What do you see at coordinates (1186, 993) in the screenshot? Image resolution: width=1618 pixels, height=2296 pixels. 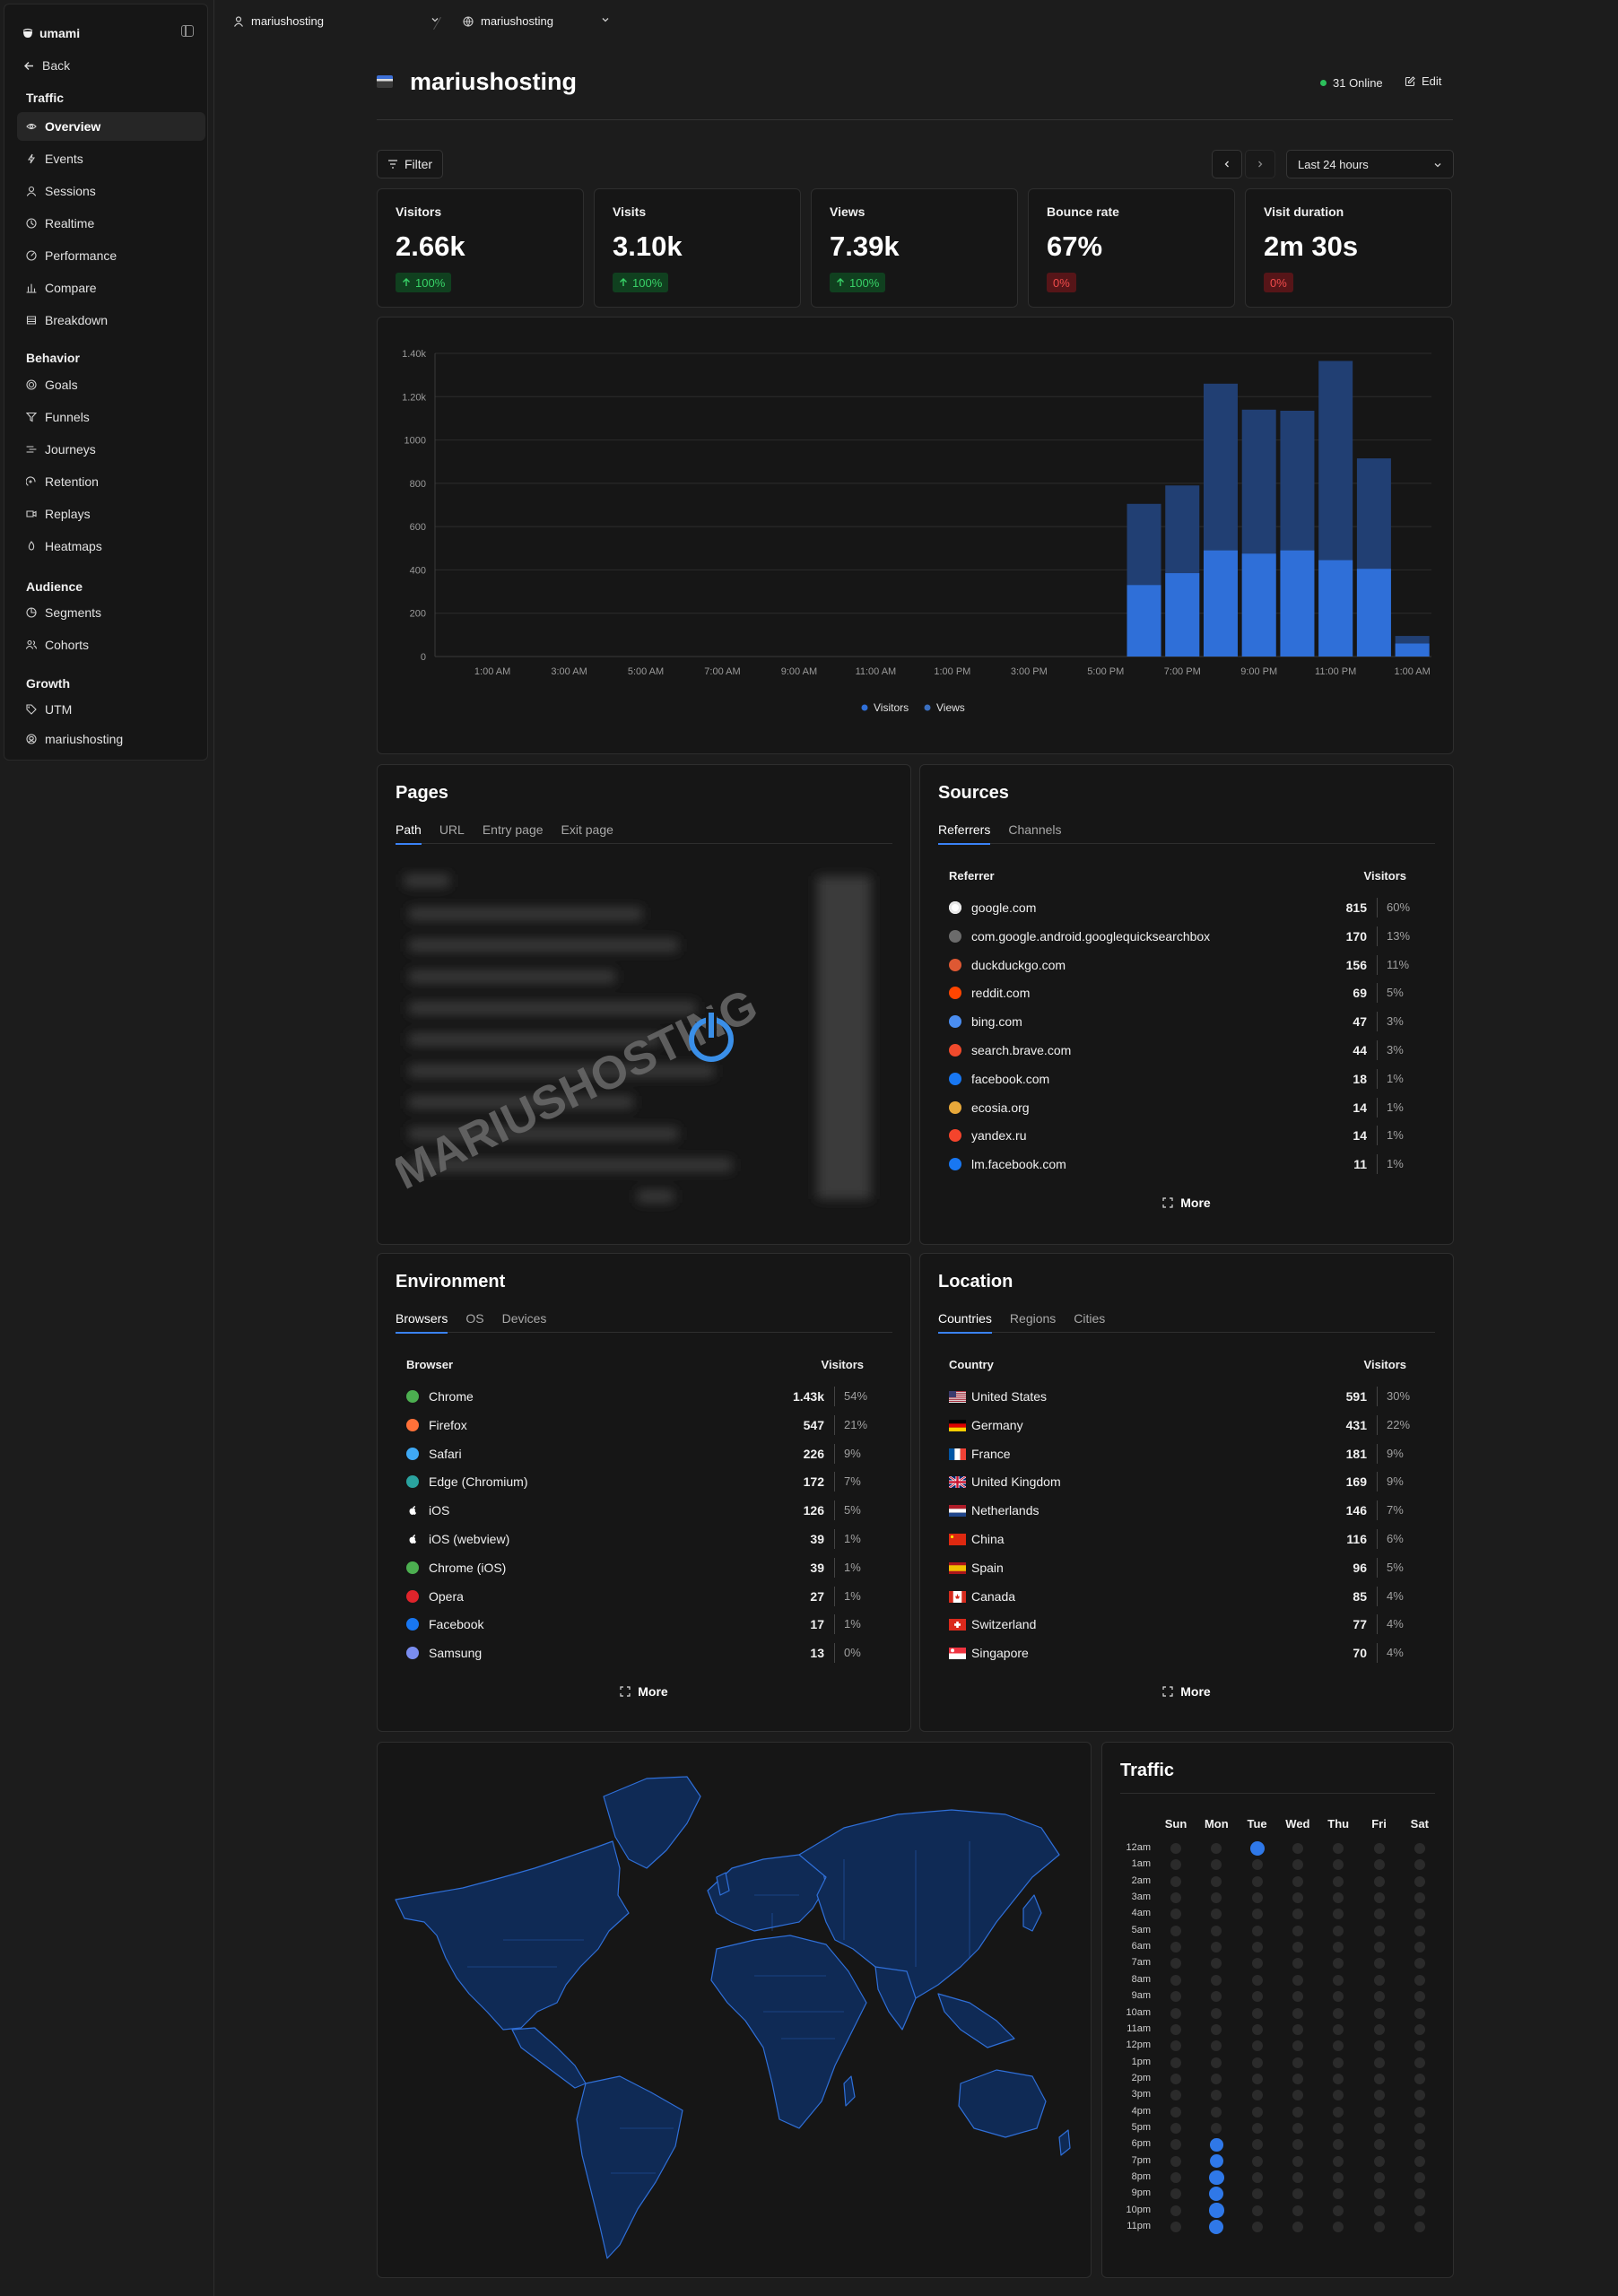 I see `list-item: reddit.com 69 5%` at bounding box center [1186, 993].